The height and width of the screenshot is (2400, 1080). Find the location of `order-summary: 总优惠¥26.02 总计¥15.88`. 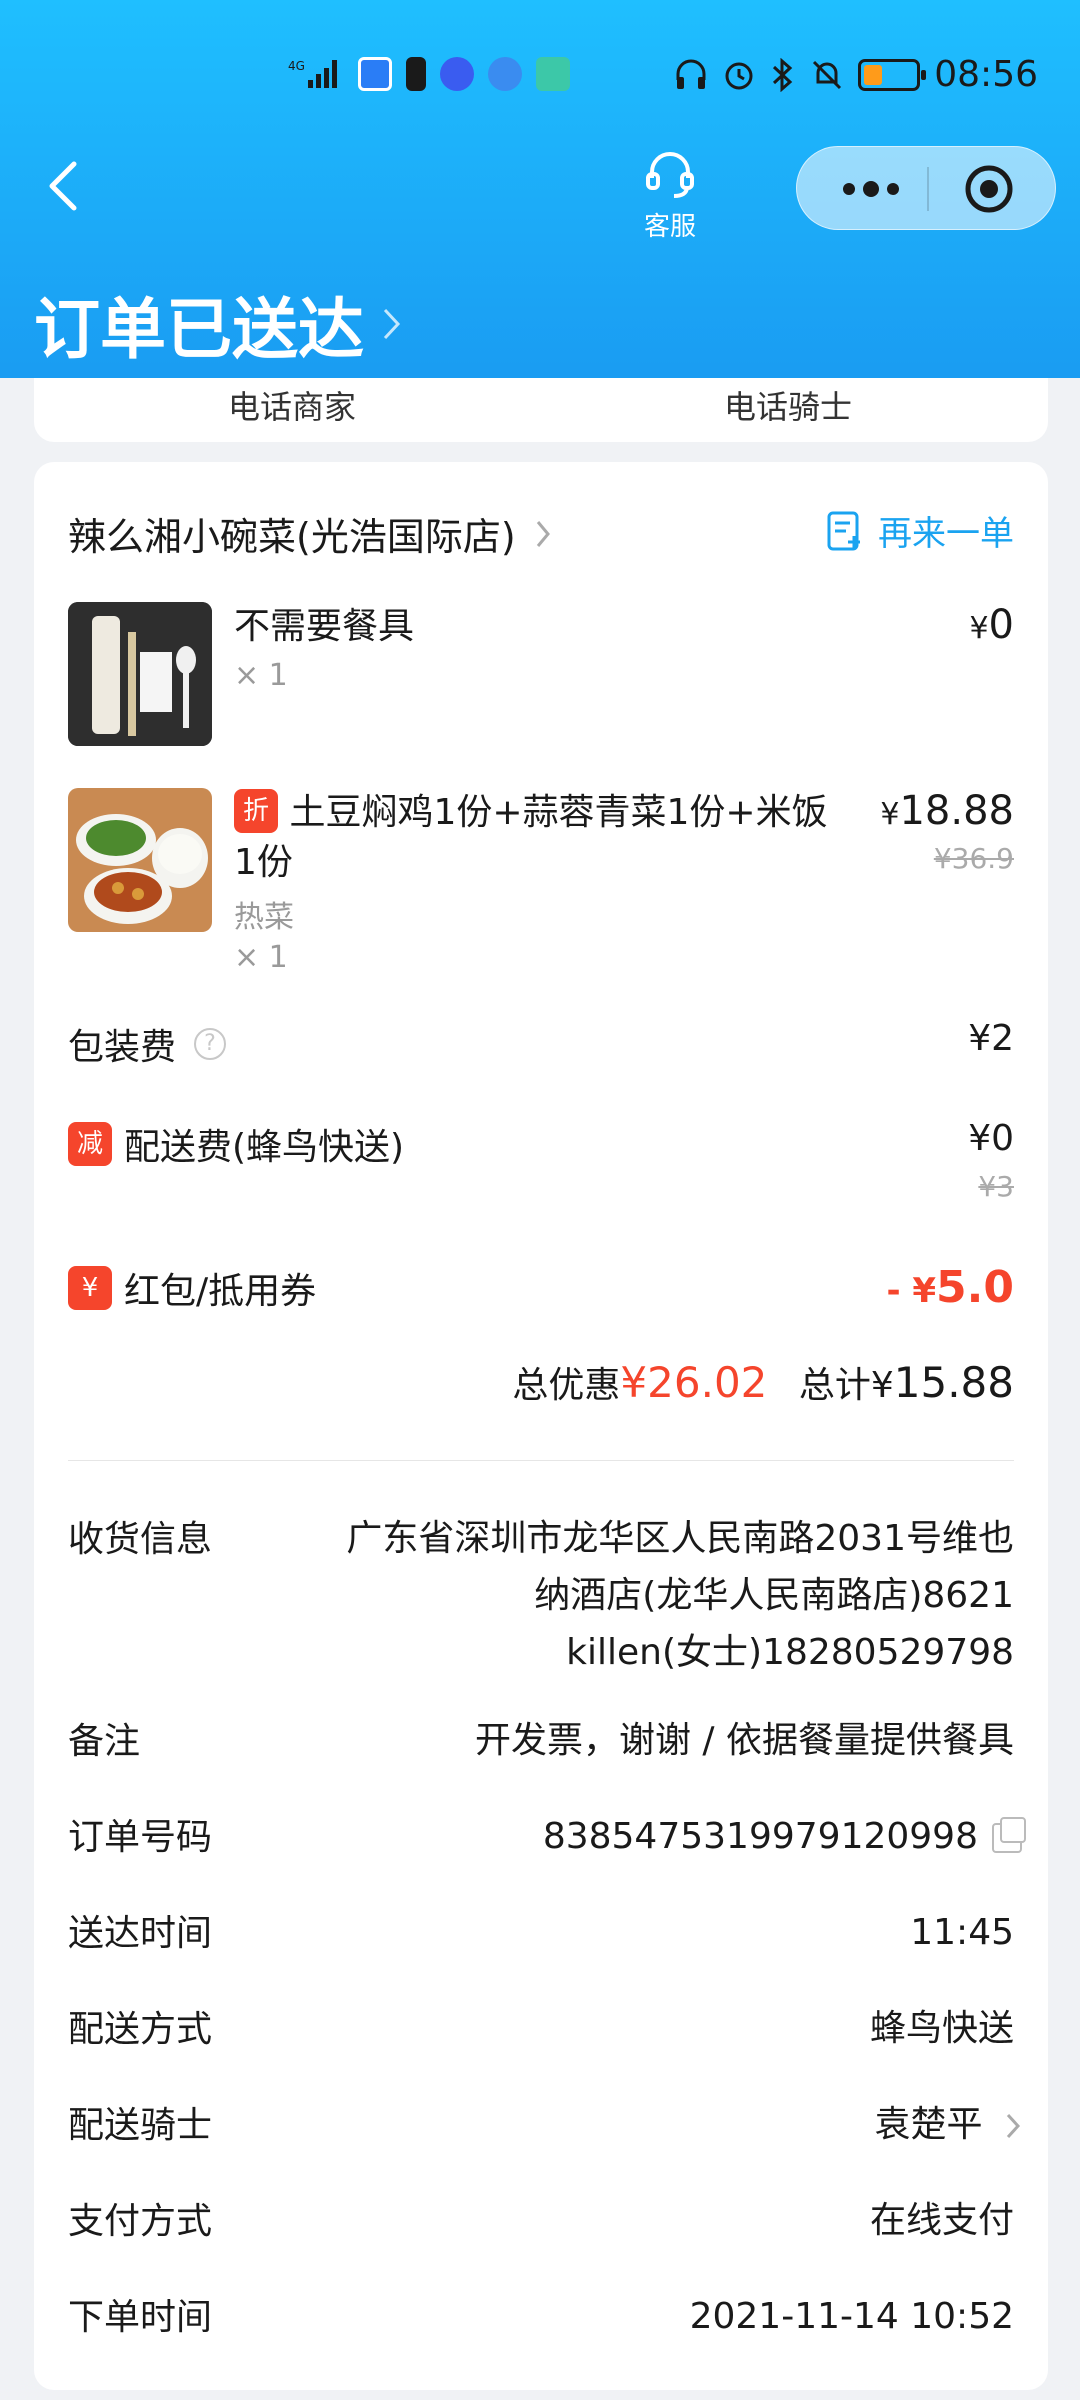

order-summary: 总优惠¥26.02 总计¥15.88 is located at coordinates (763, 1382).